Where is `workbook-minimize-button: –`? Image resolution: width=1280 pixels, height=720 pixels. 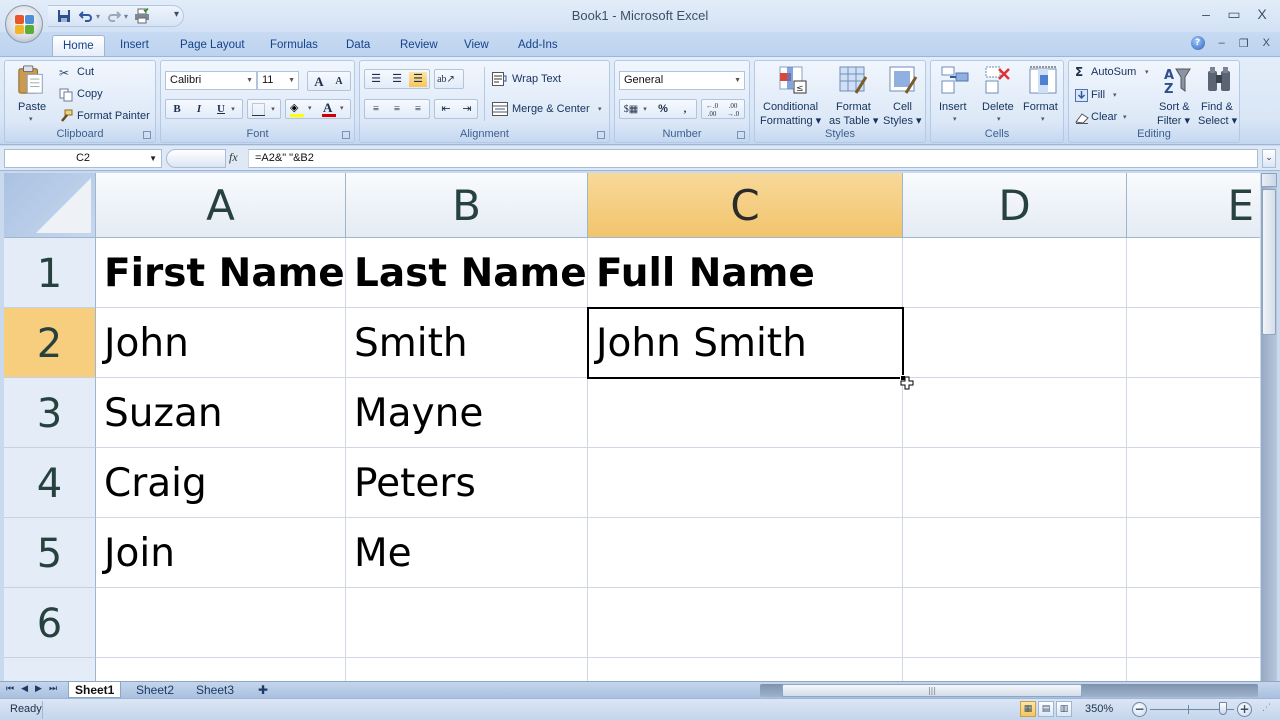 workbook-minimize-button: – is located at coordinates (1222, 43).